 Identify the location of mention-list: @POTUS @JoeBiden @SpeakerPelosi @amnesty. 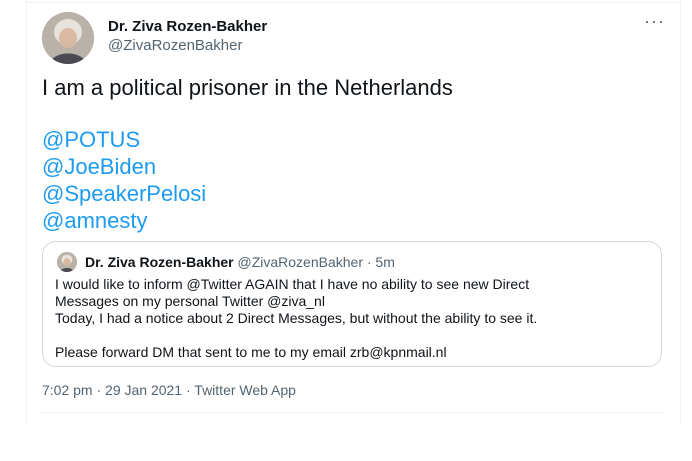
(124, 180).